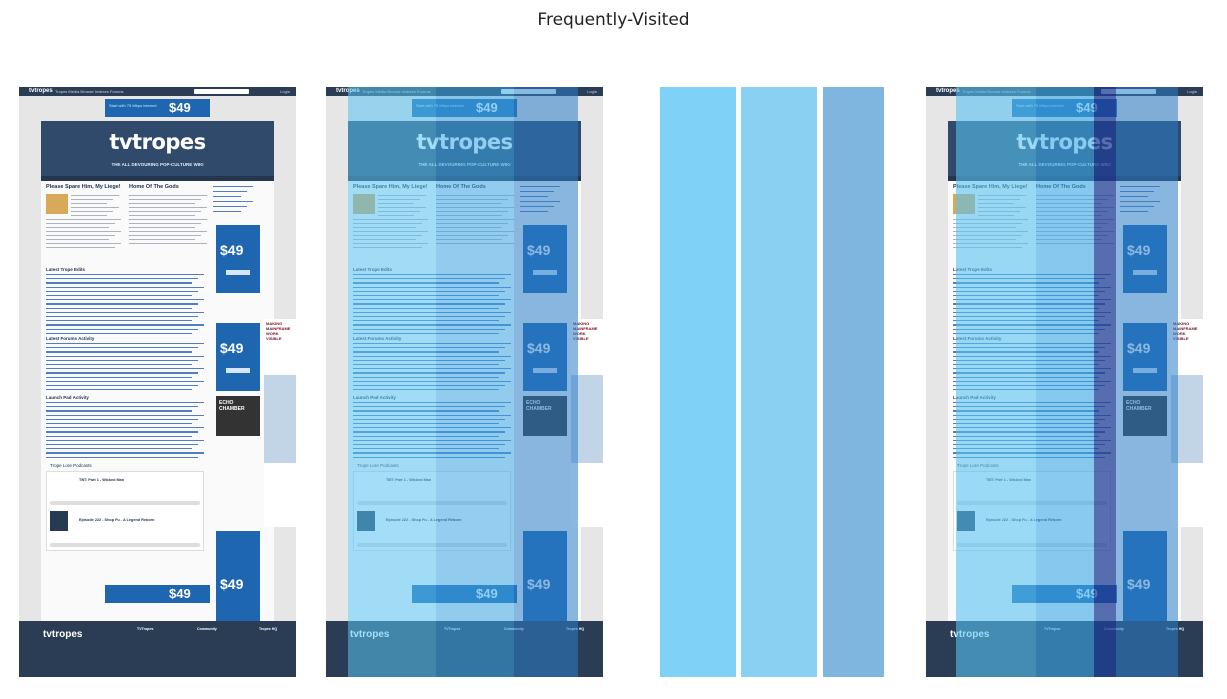 This screenshot has height=699, width=1227. What do you see at coordinates (62, 634) in the screenshot?
I see `footer-logo: tvtropes` at bounding box center [62, 634].